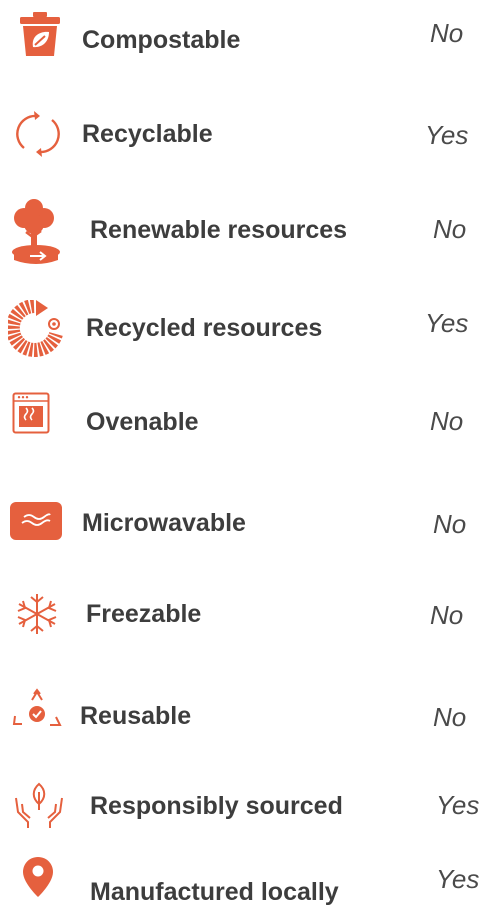 This screenshot has height=922, width=490. Describe the element at coordinates (164, 523) in the screenshot. I see `item-label: Microwavable` at that location.